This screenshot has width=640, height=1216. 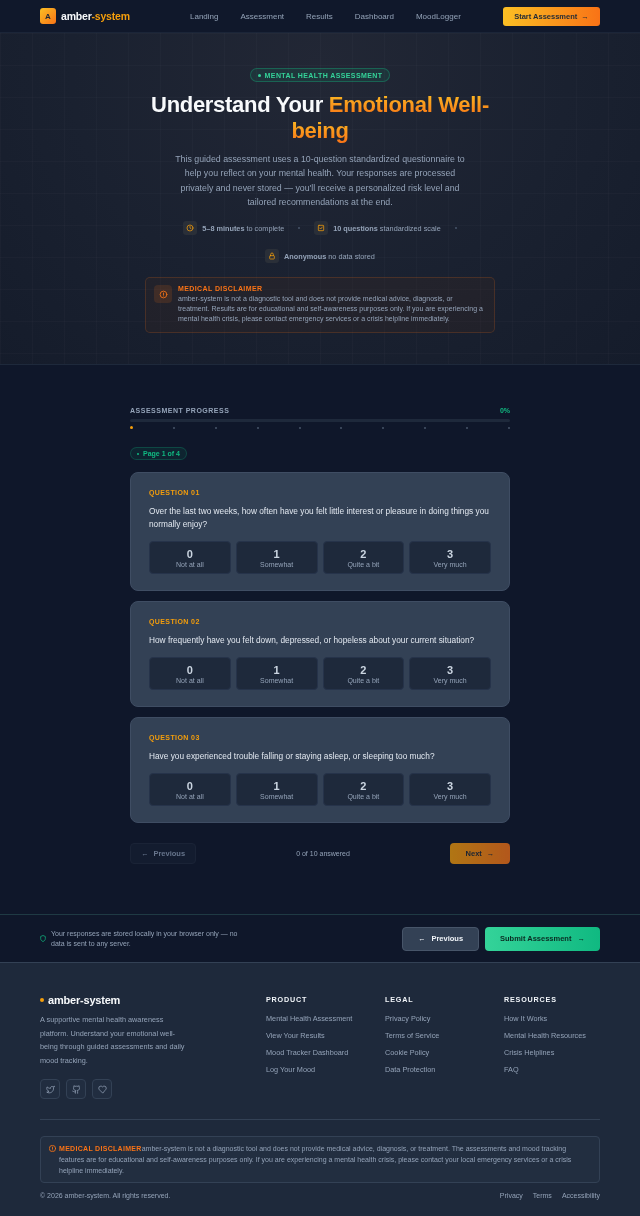 I want to click on nav-link: Assessment, so click(x=262, y=16).